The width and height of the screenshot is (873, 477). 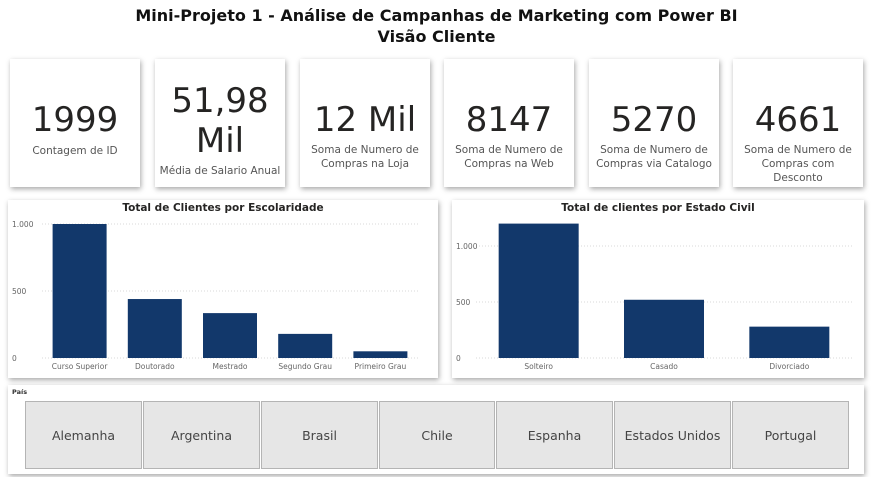 What do you see at coordinates (436, 36) in the screenshot?
I see `page-title-line2: Visão Cliente` at bounding box center [436, 36].